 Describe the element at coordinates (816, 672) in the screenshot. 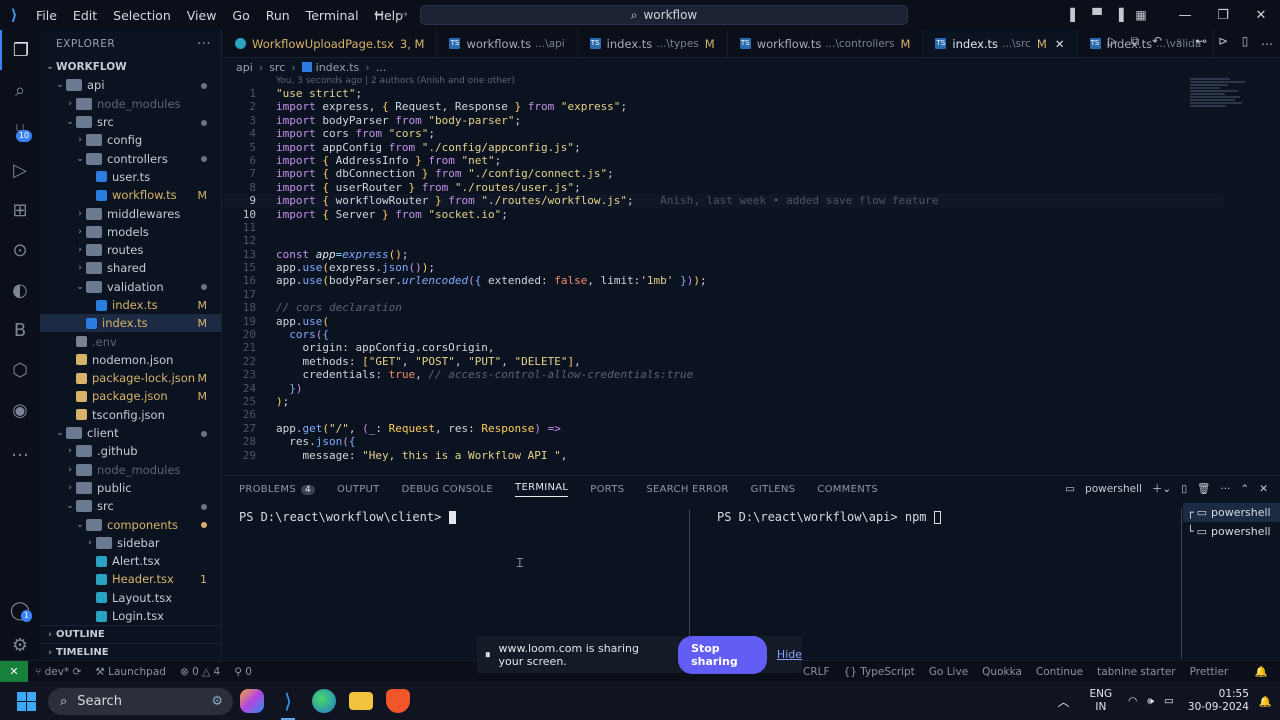

I see `status-item: CRLF` at that location.